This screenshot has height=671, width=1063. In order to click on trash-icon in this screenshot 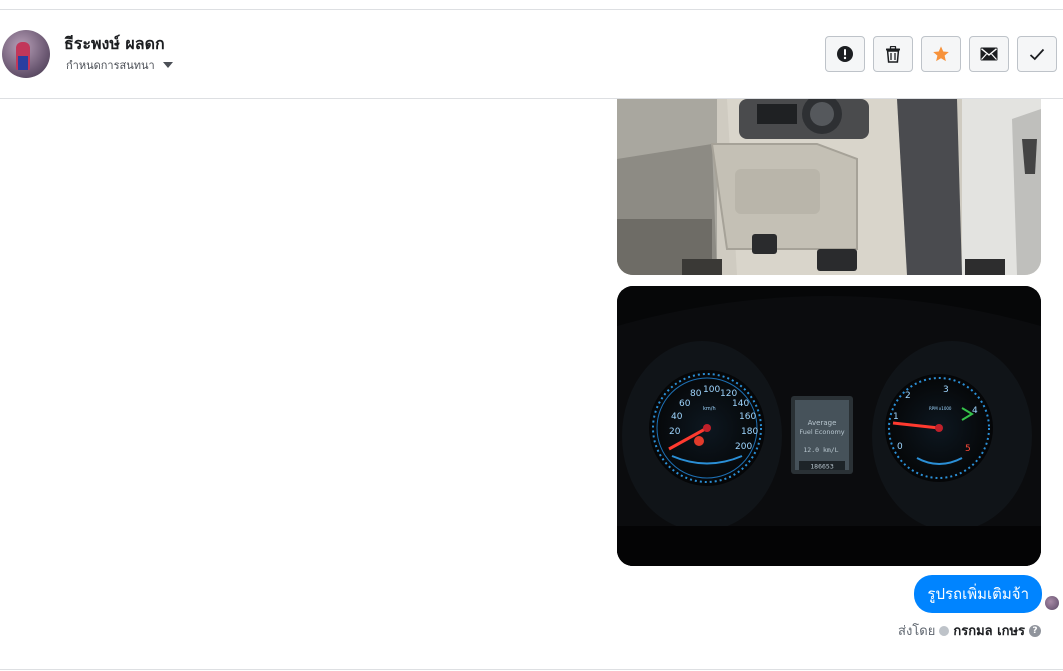, I will do `click(893, 54)`.